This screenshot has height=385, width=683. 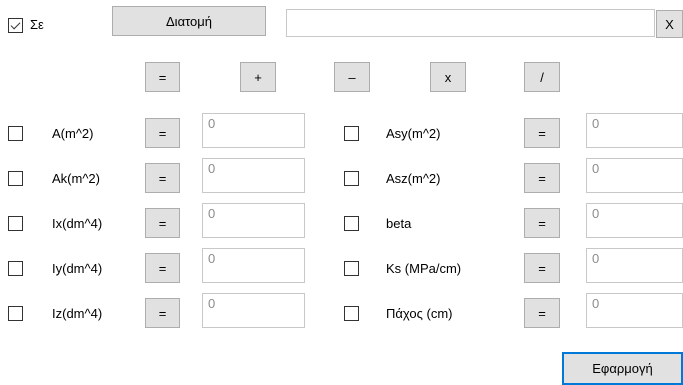 I want to click on area-equals-button: =, so click(x=162, y=133).